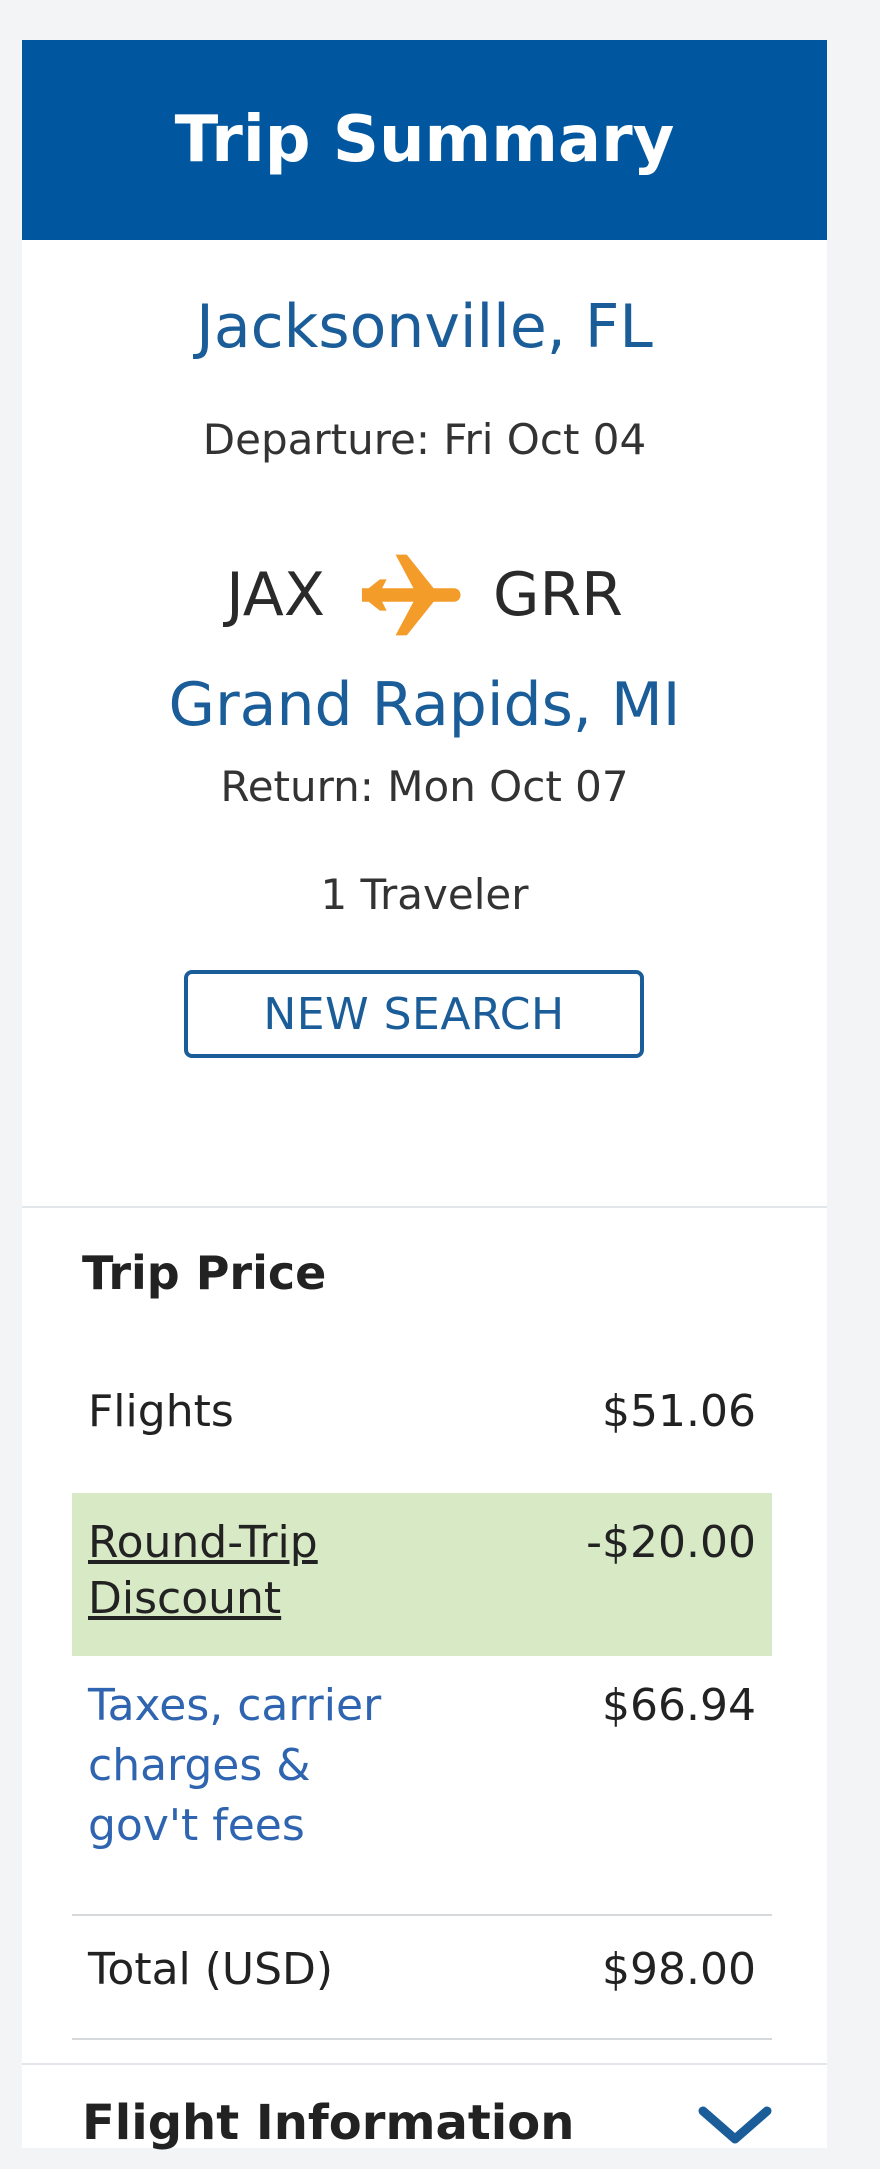 The image size is (880, 2169). I want to click on discount-amount: -$20.00, so click(671, 1542).